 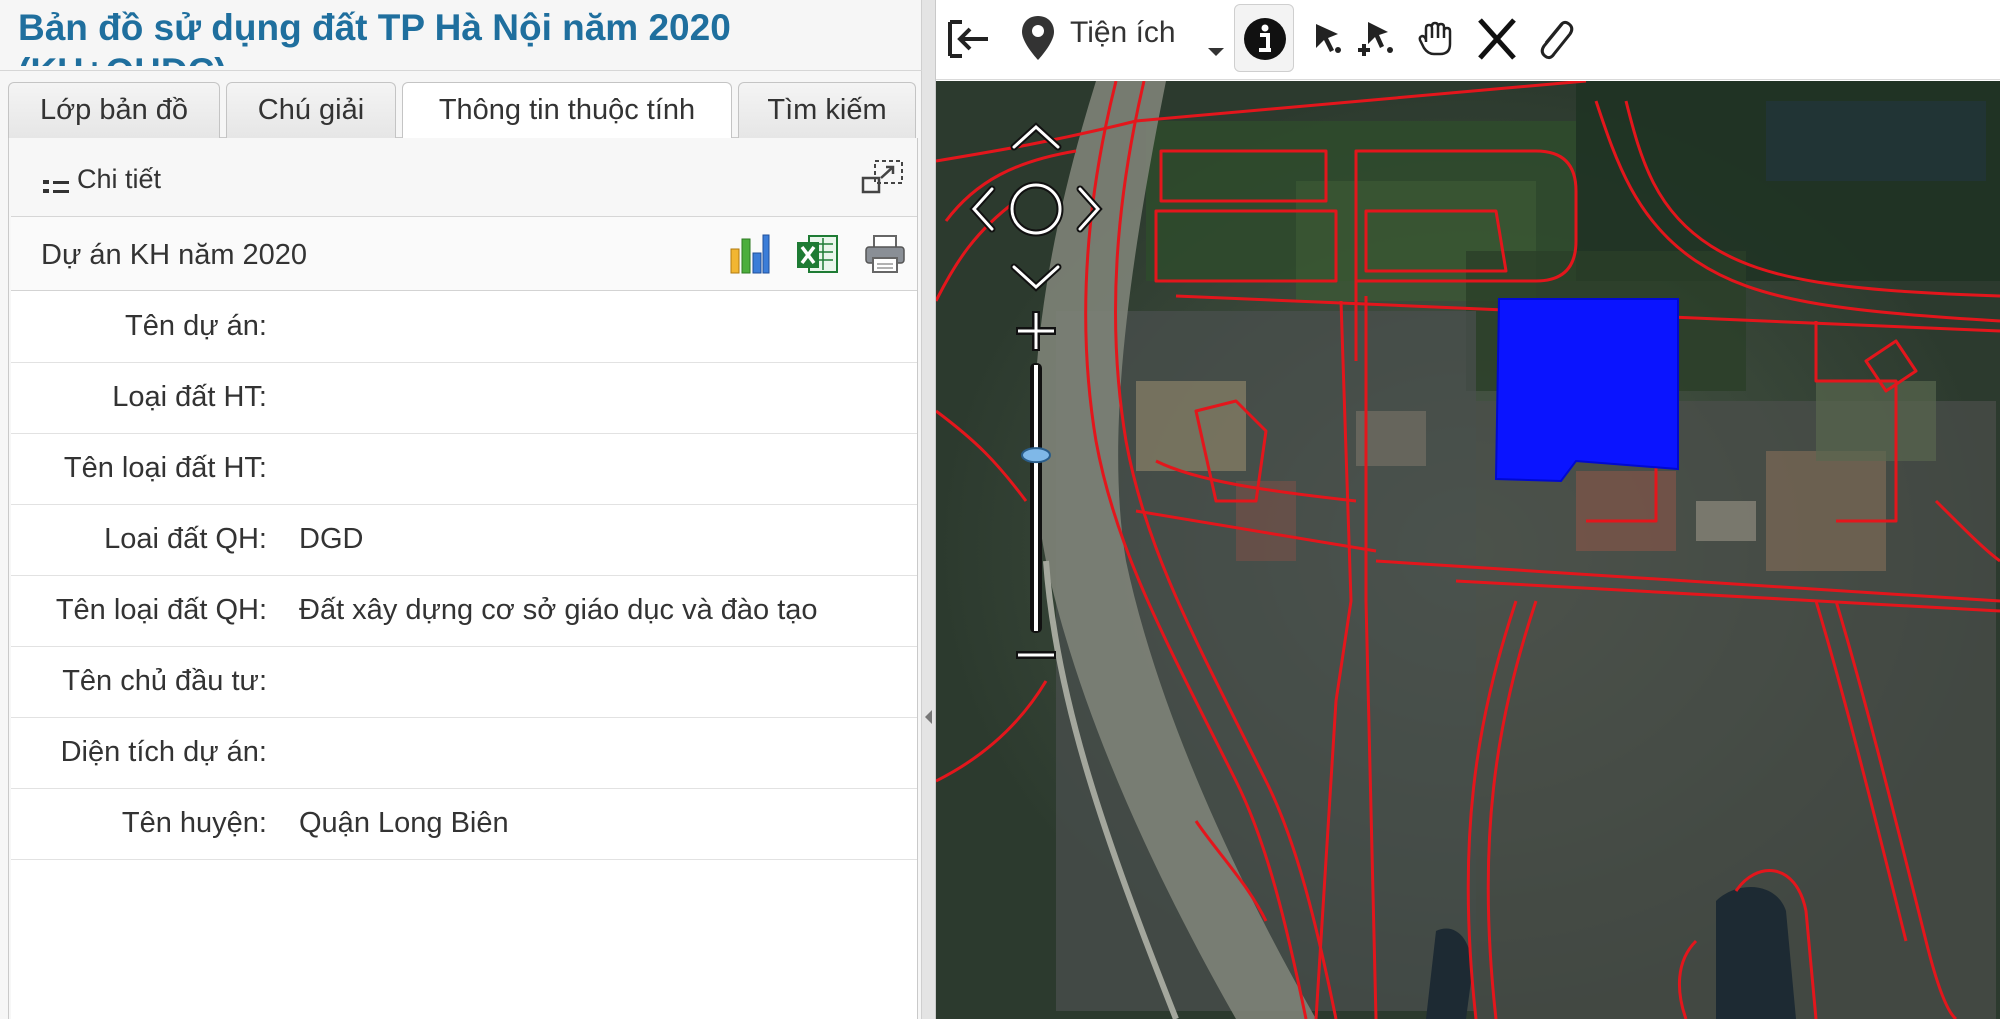 What do you see at coordinates (1468, 40) in the screenshot?
I see `map-toolbar: Tiện ích` at bounding box center [1468, 40].